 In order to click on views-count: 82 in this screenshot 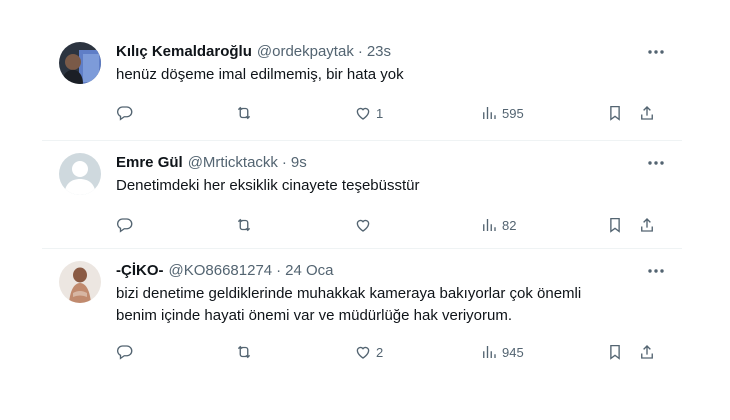, I will do `click(509, 225)`.